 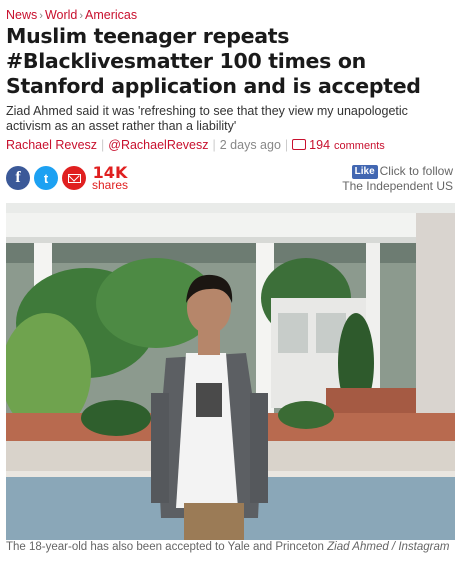 What do you see at coordinates (359, 146) in the screenshot?
I see `comments-label: comments` at bounding box center [359, 146].